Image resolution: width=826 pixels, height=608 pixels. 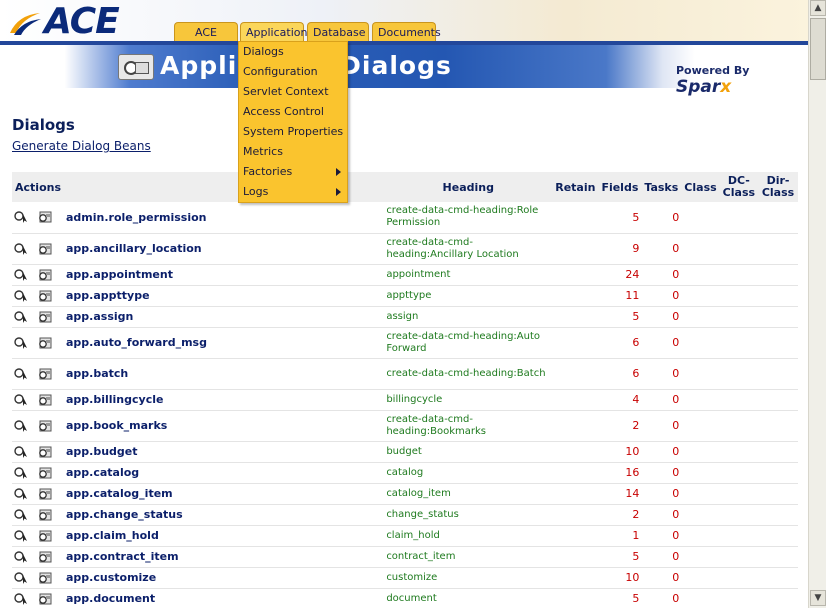 I want to click on menu-item-system-properties: System Properties, so click(x=293, y=132).